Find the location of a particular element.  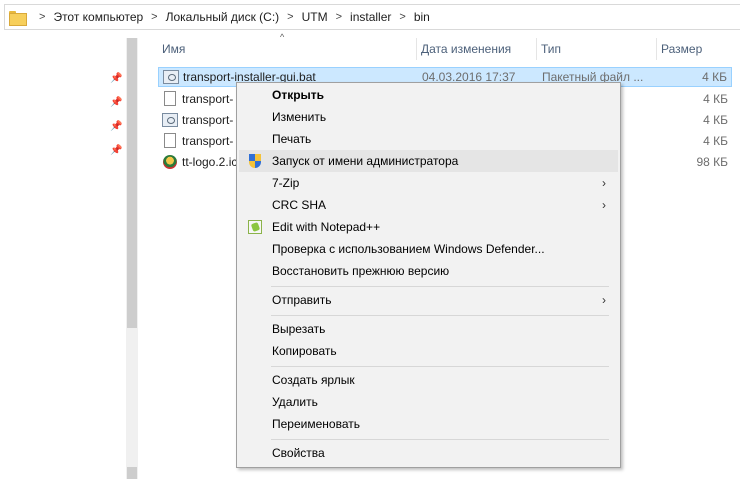

menu-item-restore-previous-version: Восстановить прежнюю версию is located at coordinates (428, 271).